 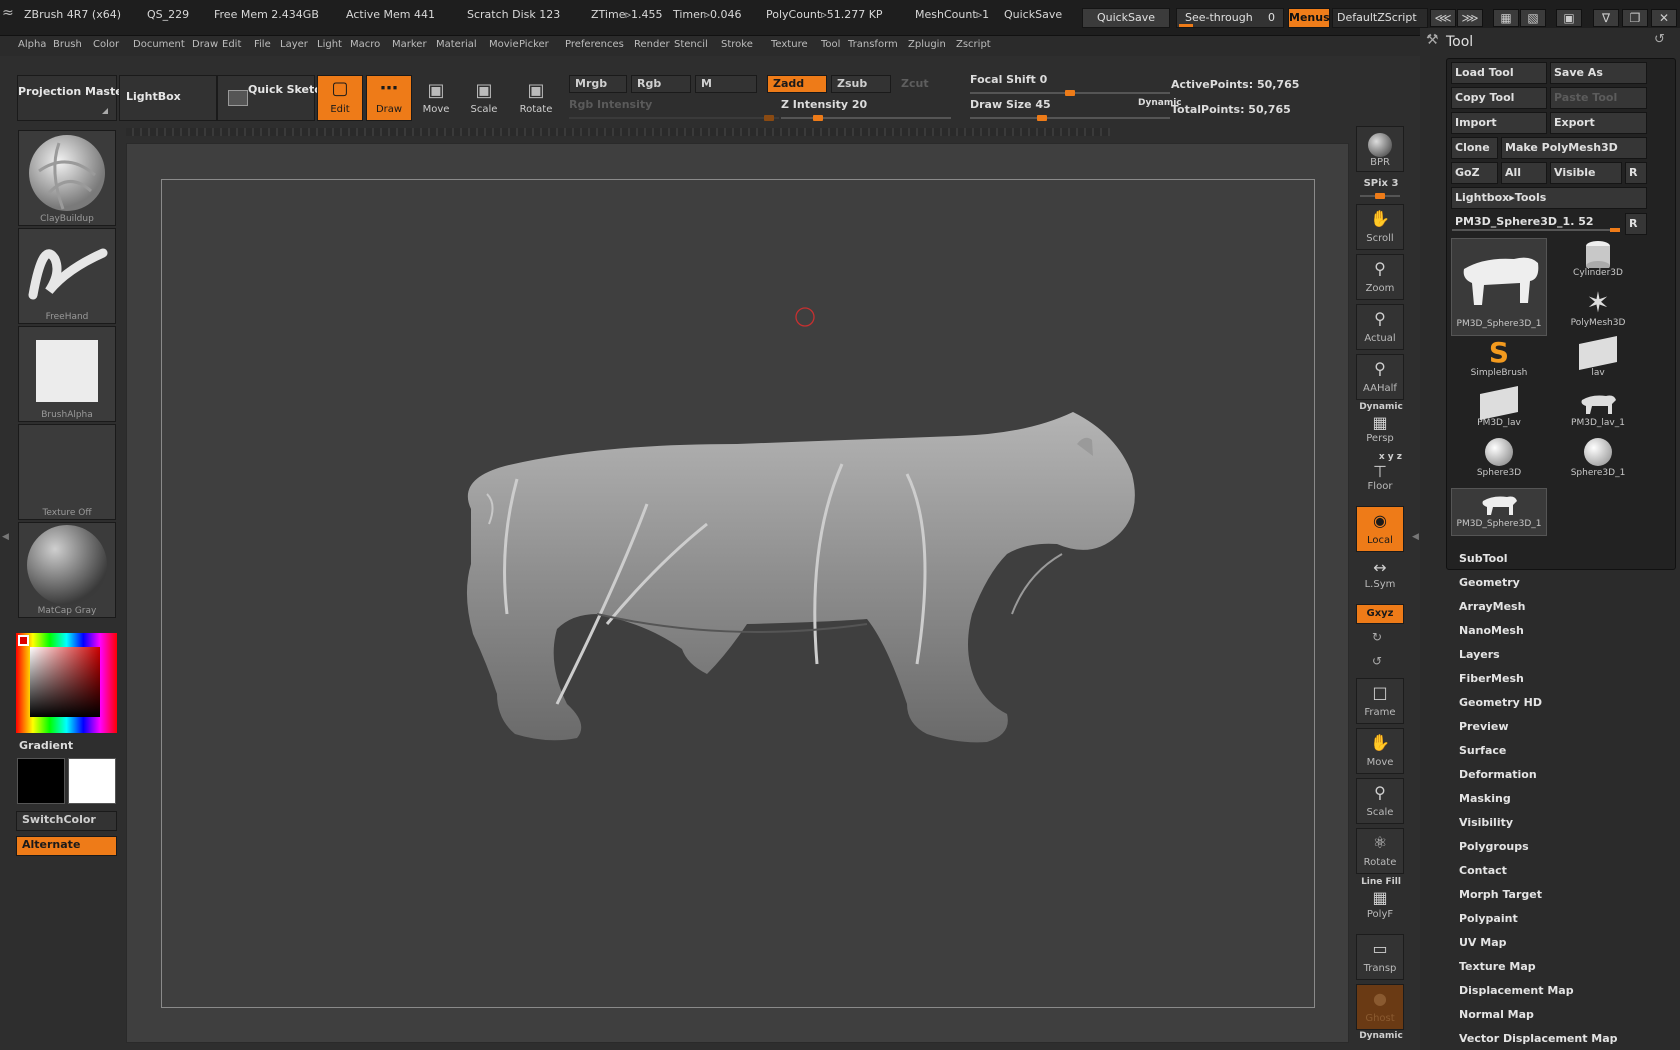 I want to click on section-arraymesh: ArrayMesh, so click(x=1492, y=606).